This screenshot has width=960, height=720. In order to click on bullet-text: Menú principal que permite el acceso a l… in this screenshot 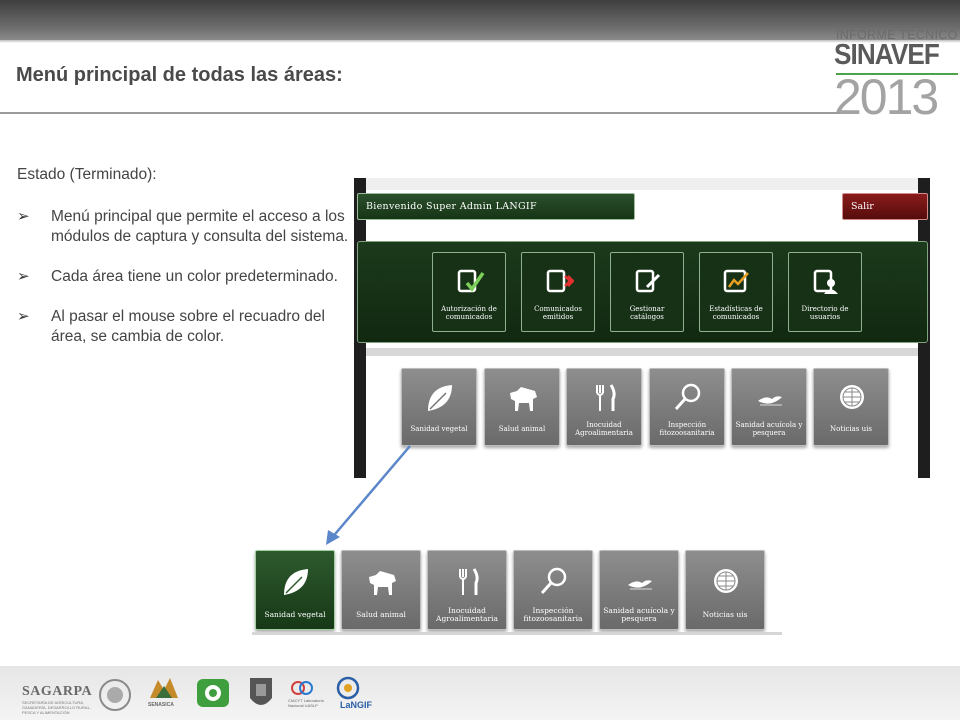, I will do `click(200, 226)`.